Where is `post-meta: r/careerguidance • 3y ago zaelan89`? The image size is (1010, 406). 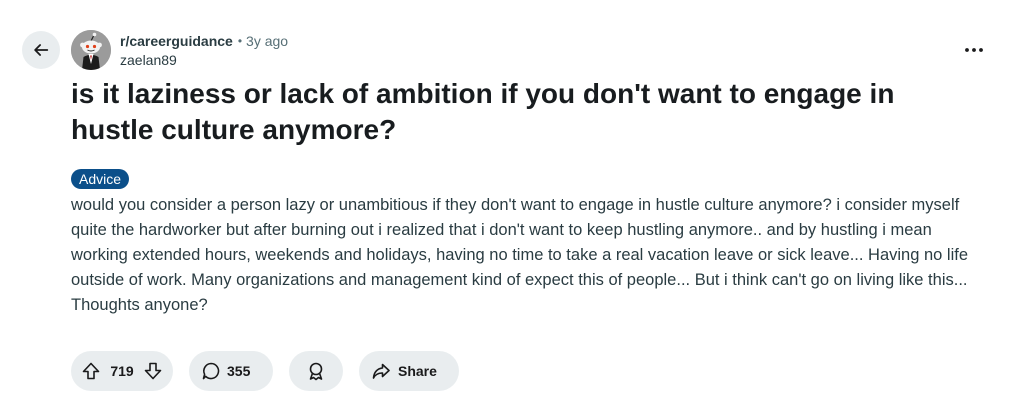 post-meta: r/careerguidance • 3y ago zaelan89 is located at coordinates (204, 50).